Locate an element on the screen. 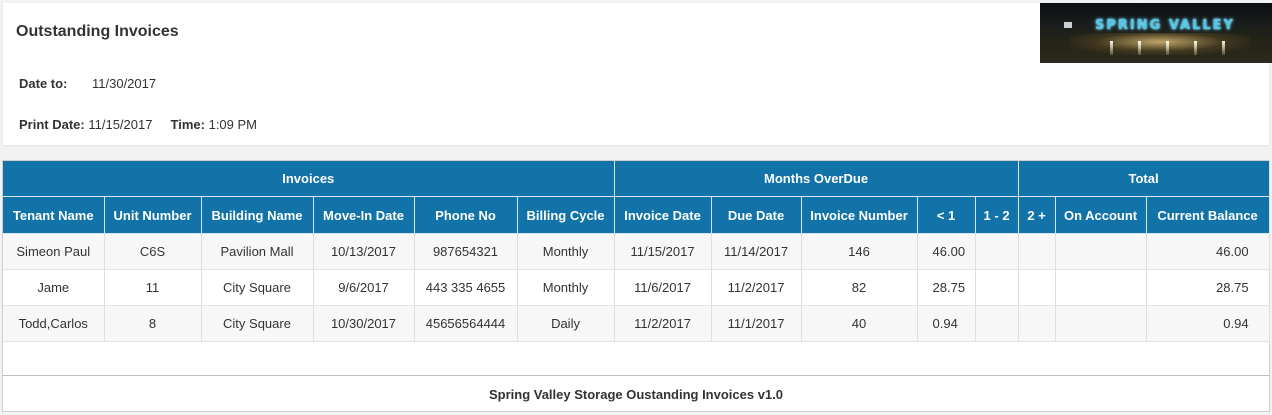  column-header-move-in-date: Move-In Date is located at coordinates (364, 215).